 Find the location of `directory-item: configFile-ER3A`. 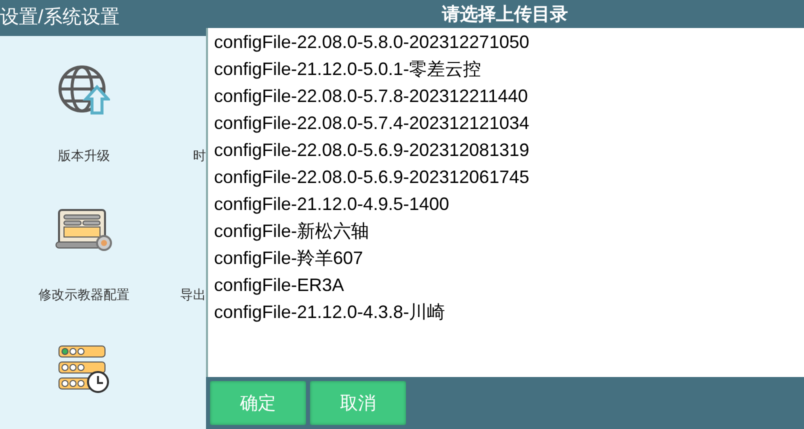

directory-item: configFile-ER3A is located at coordinates (509, 285).